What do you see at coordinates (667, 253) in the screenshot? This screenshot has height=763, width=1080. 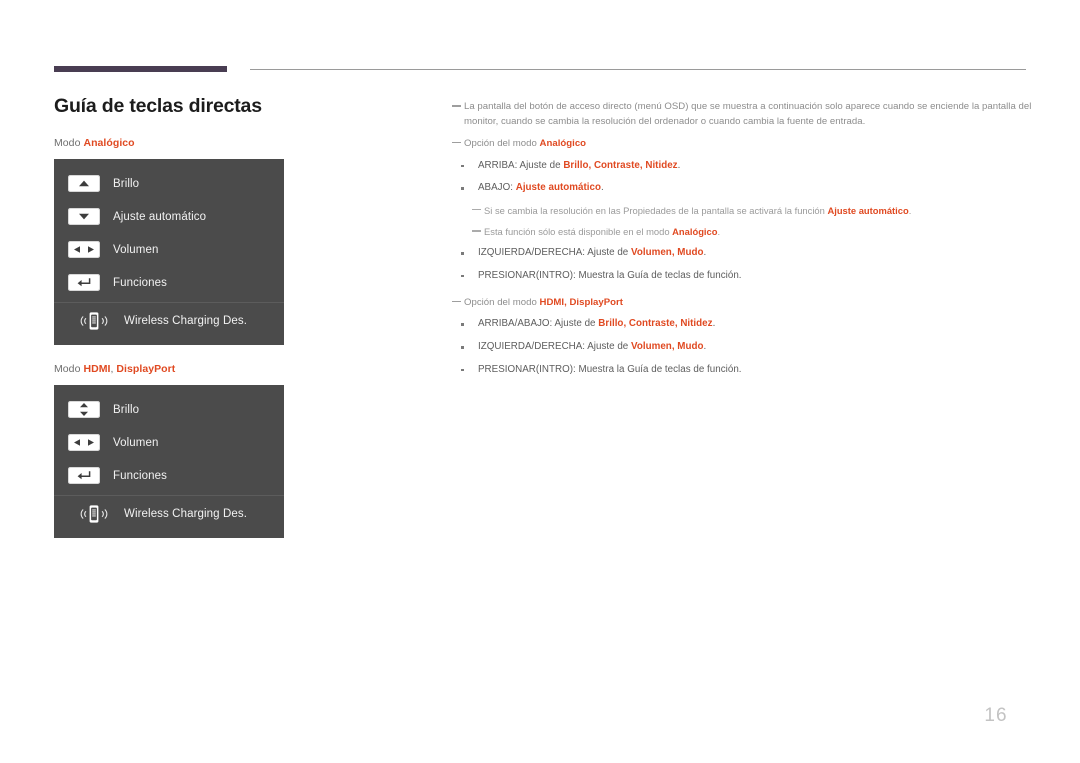 I see `bullet-izq-analog-hl: Volumen, Mudo` at bounding box center [667, 253].